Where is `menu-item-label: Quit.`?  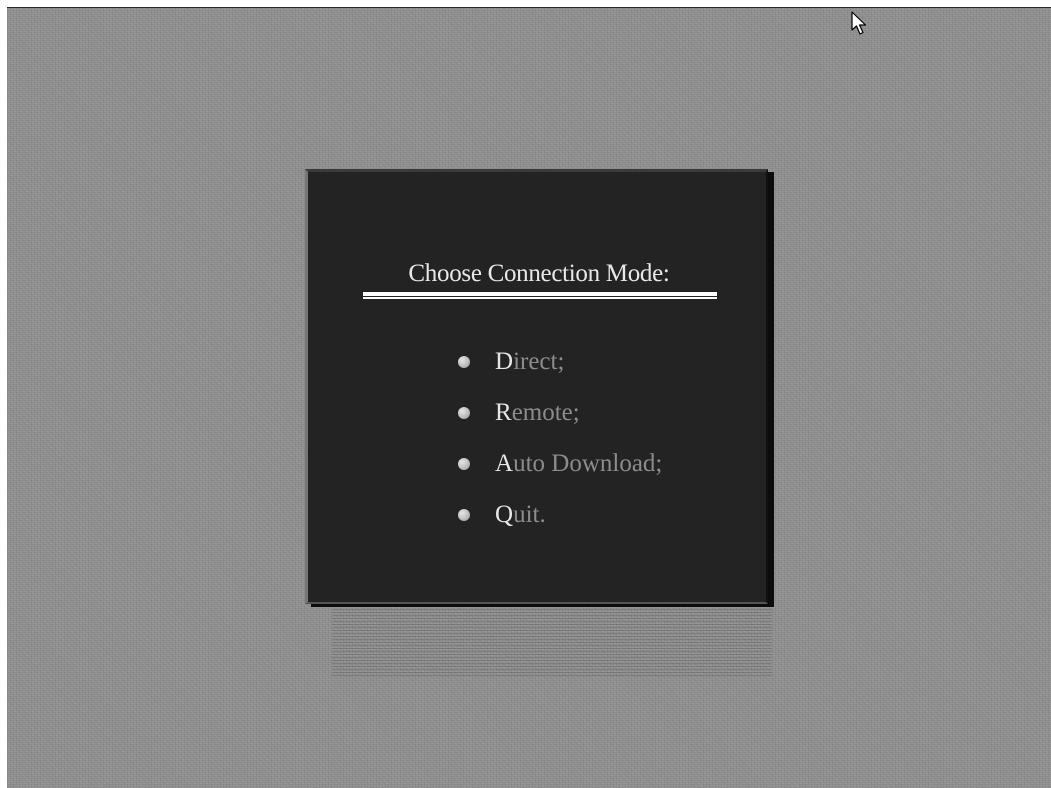
menu-item-label: Quit. is located at coordinates (520, 515).